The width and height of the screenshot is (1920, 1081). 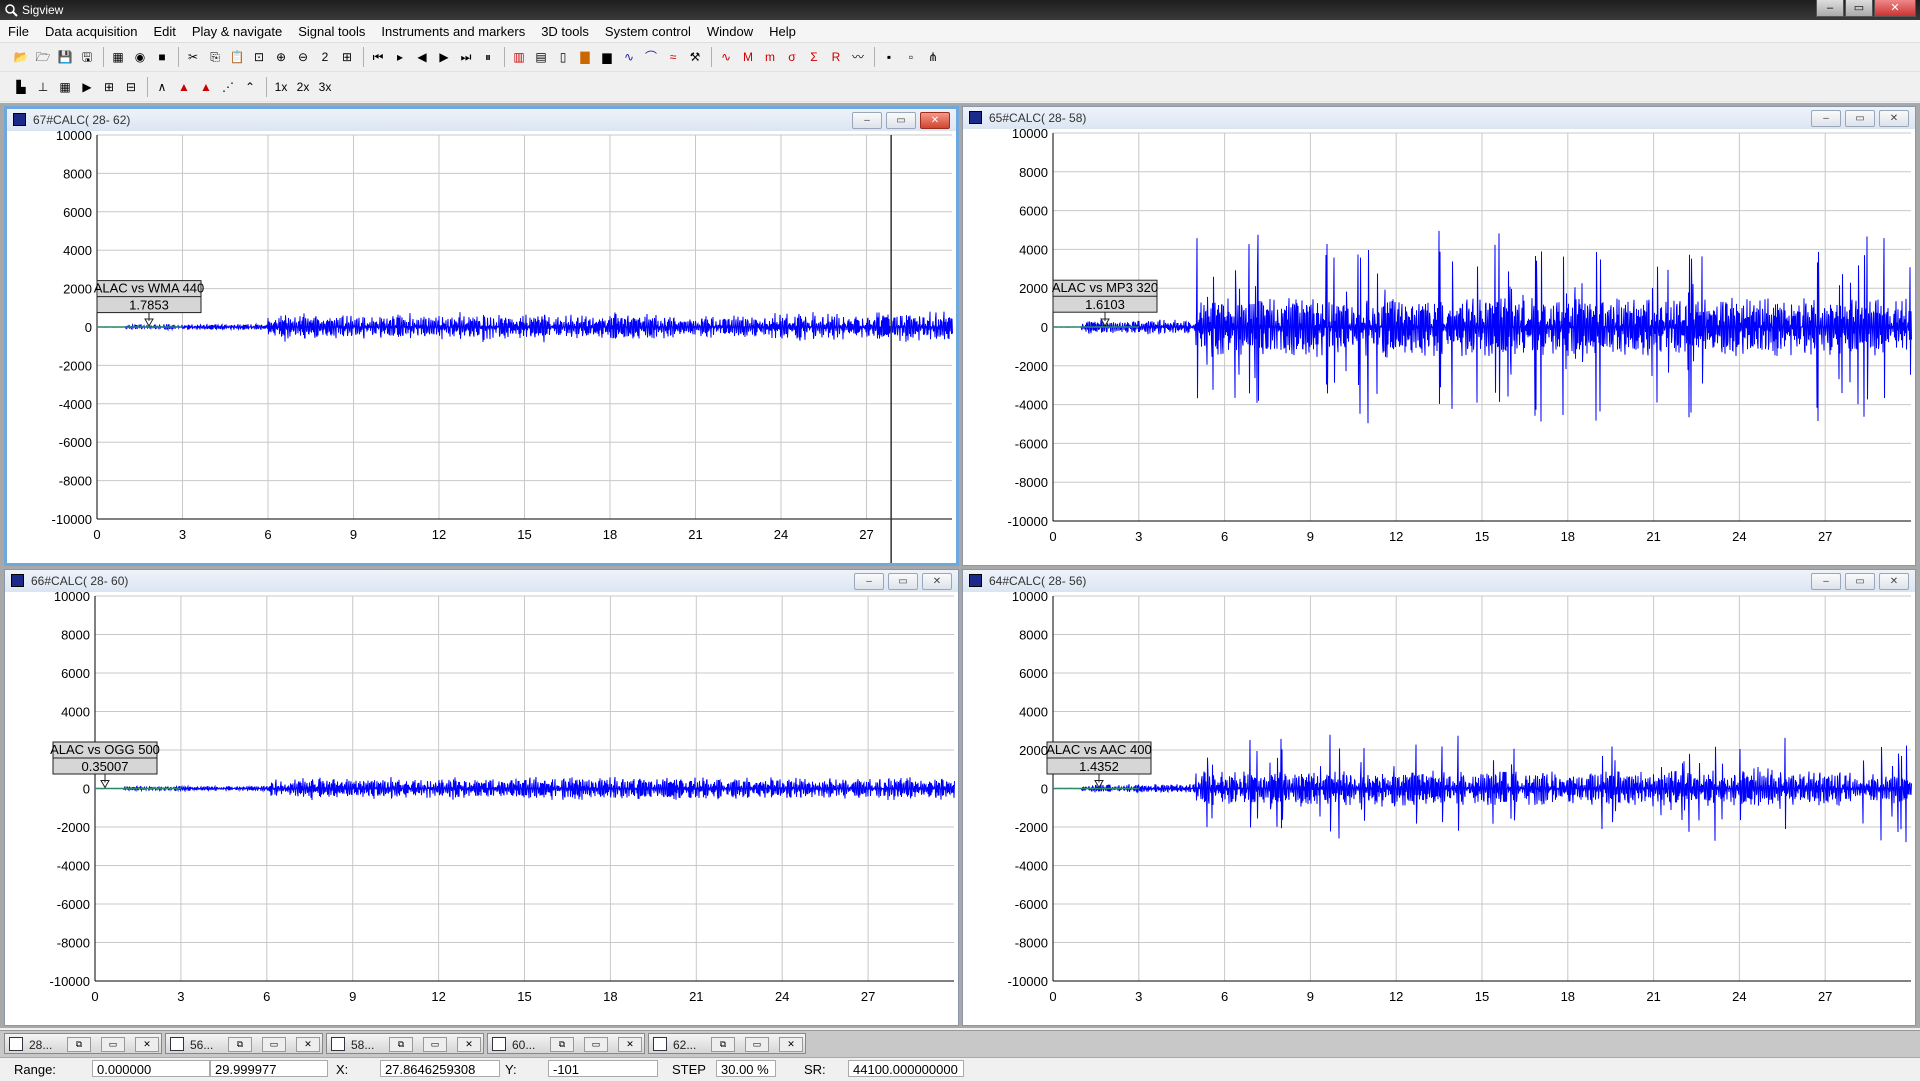 What do you see at coordinates (105, 765) in the screenshot?
I see `signal-marker: ALAC vs OGG 500 0.35007` at bounding box center [105, 765].